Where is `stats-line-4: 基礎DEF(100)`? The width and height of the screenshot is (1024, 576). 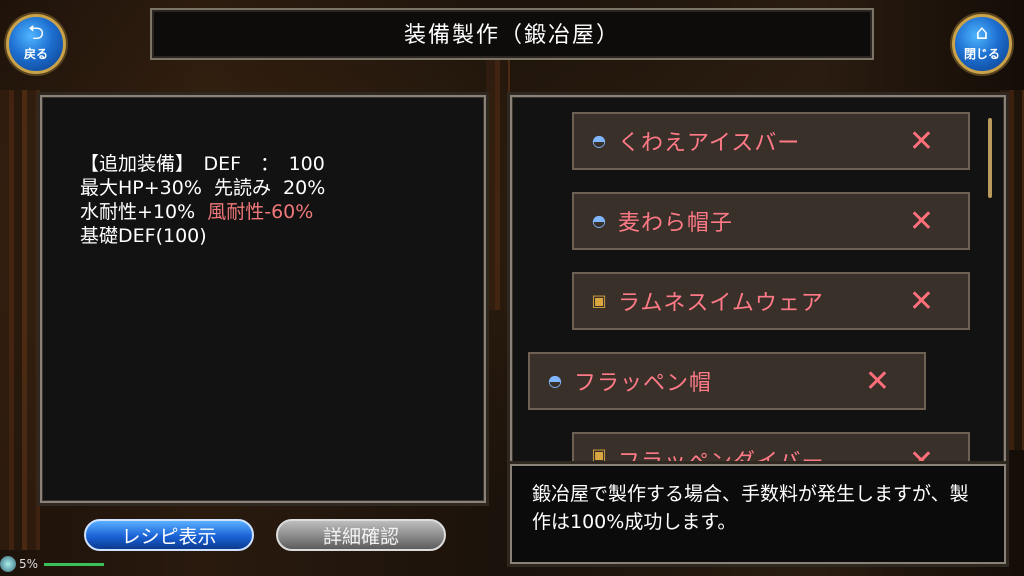 stats-line-4: 基礎DEF(100) is located at coordinates (143, 236).